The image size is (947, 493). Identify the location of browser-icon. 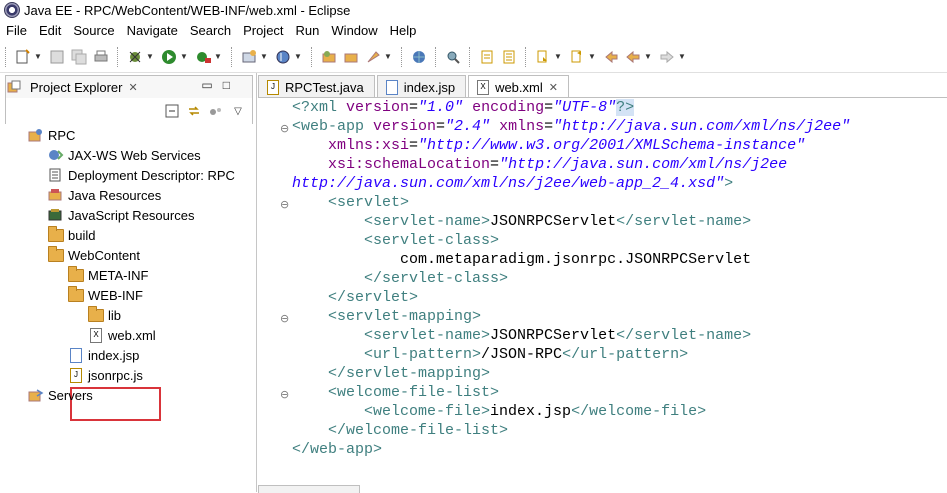
(419, 57).